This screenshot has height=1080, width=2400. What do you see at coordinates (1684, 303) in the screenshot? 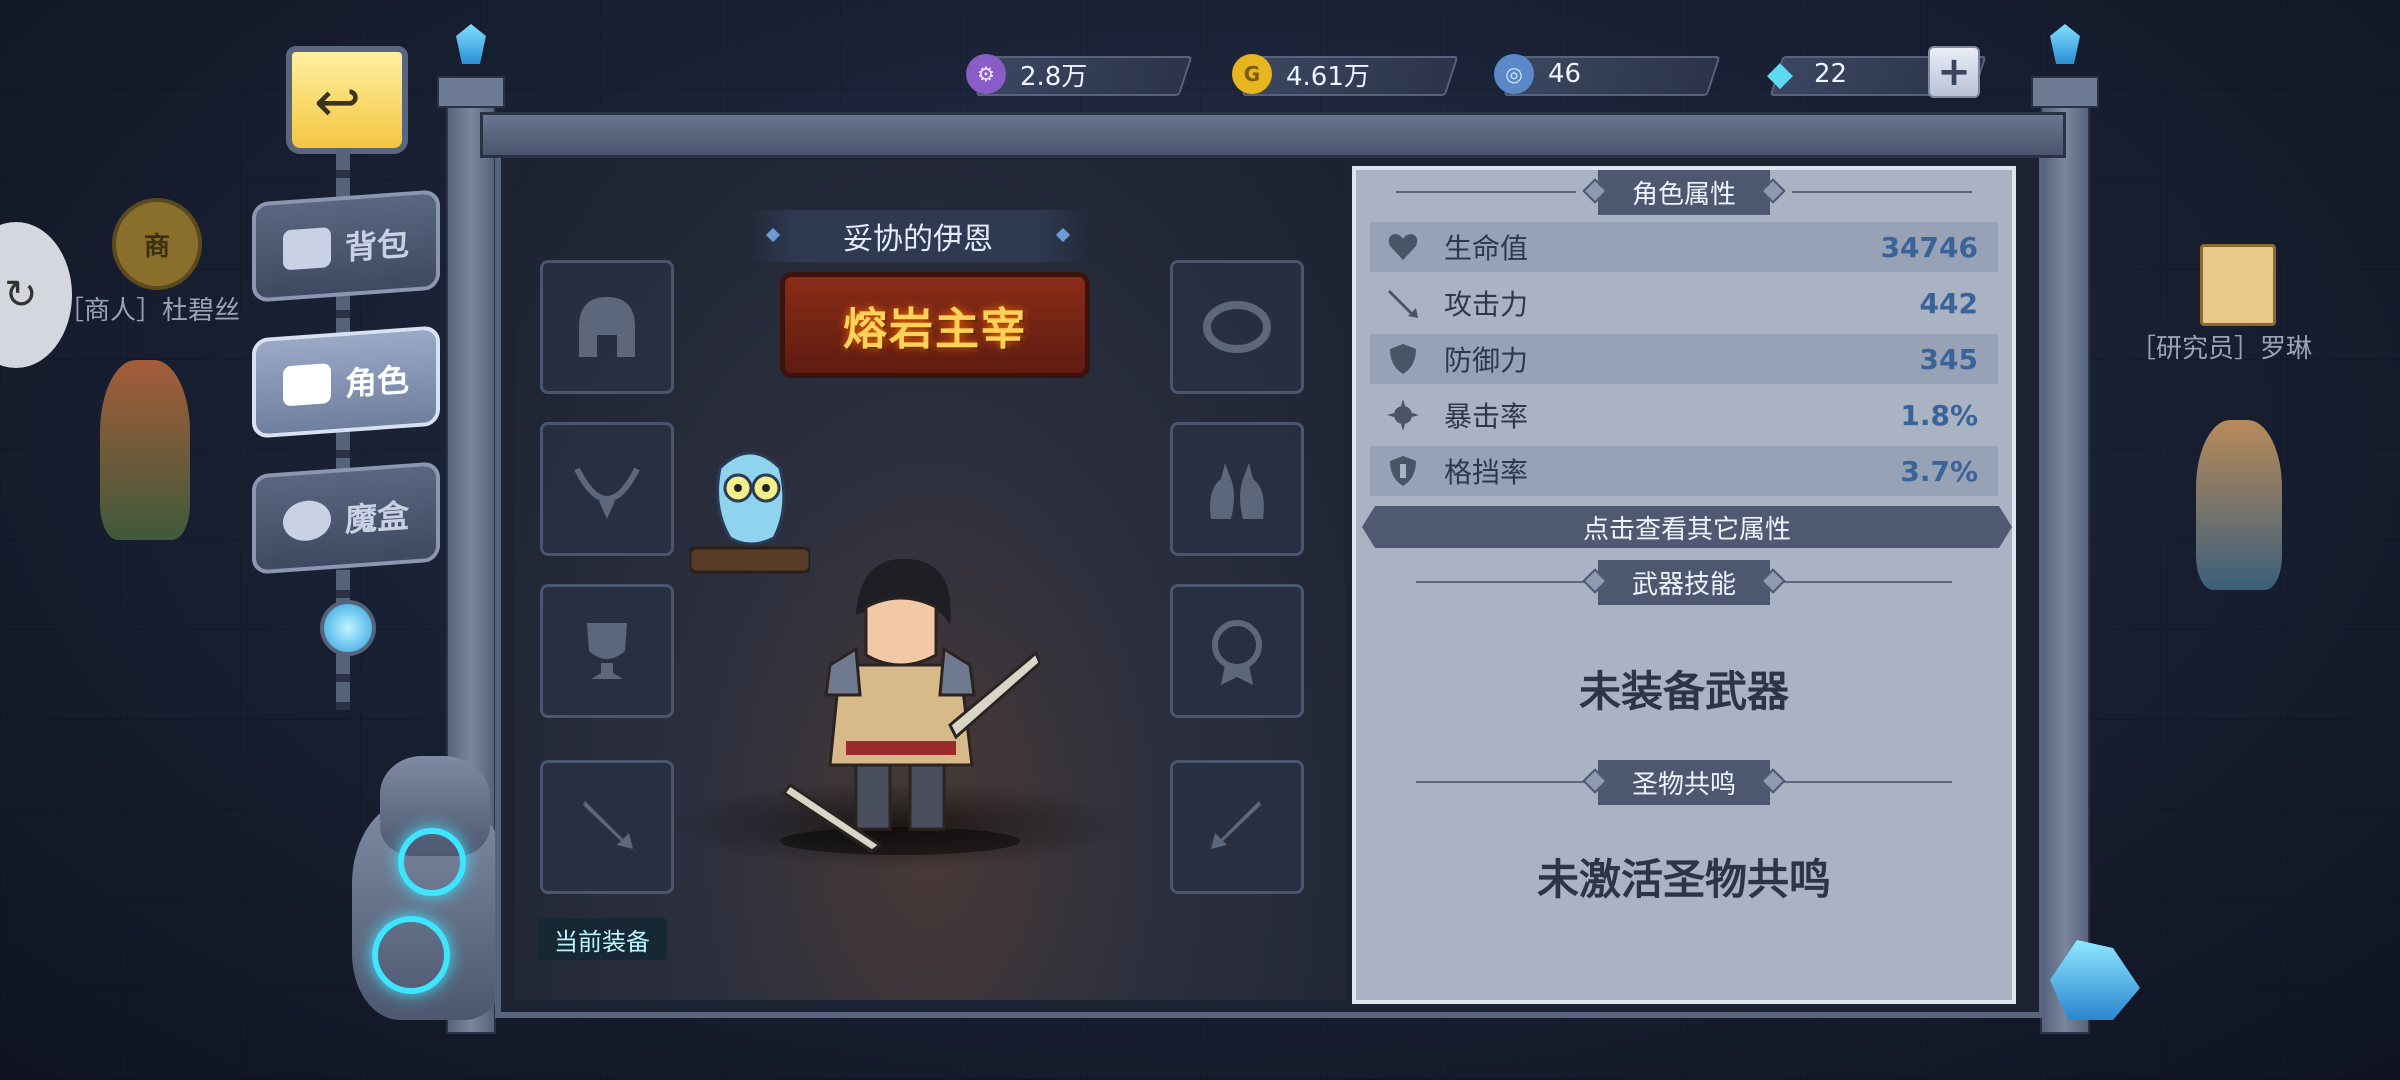
I see `stat-row-attack: 攻击力 442` at bounding box center [1684, 303].